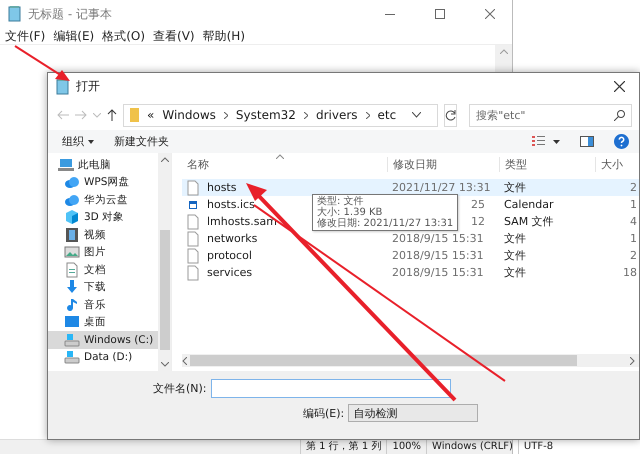 This screenshot has width=640, height=454. I want to click on maximize-icon, so click(440, 14).